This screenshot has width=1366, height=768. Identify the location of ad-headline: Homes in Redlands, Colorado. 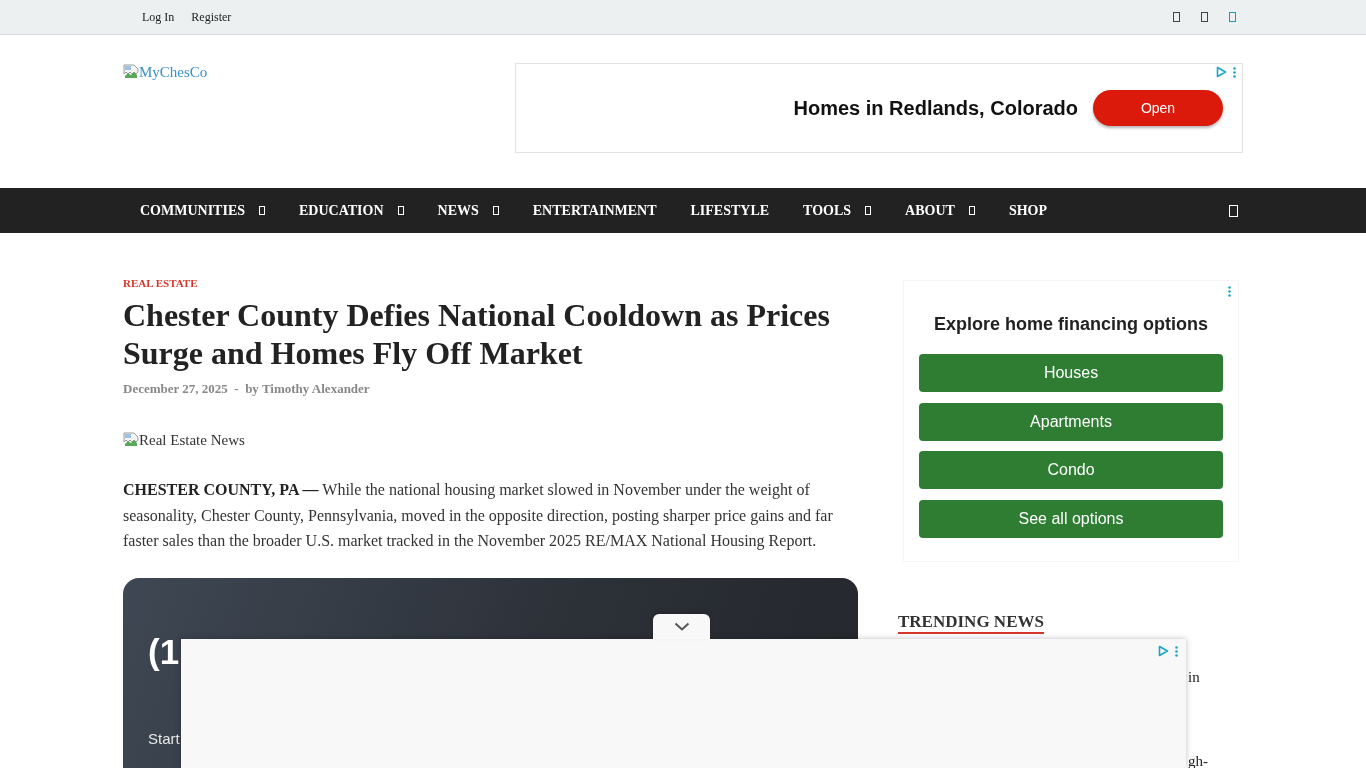
(935, 108).